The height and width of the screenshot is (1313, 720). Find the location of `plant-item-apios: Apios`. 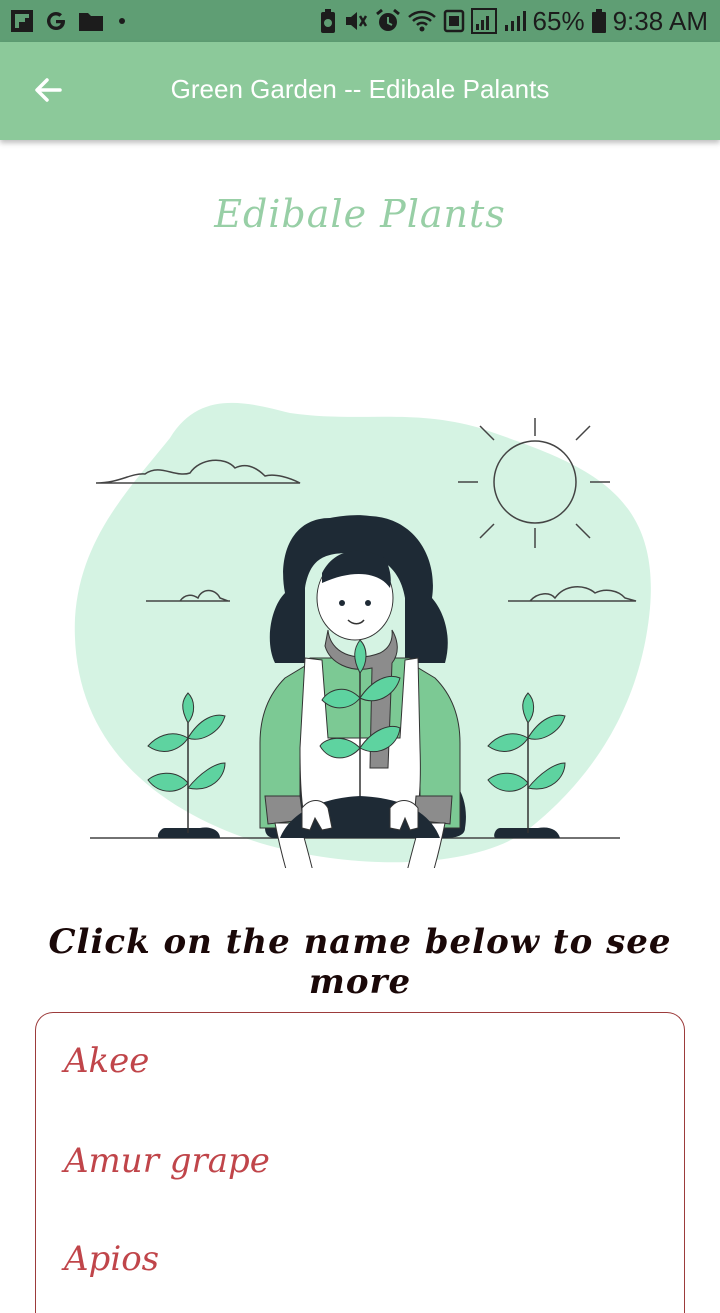

plant-item-apios: Apios is located at coordinates (111, 1259).